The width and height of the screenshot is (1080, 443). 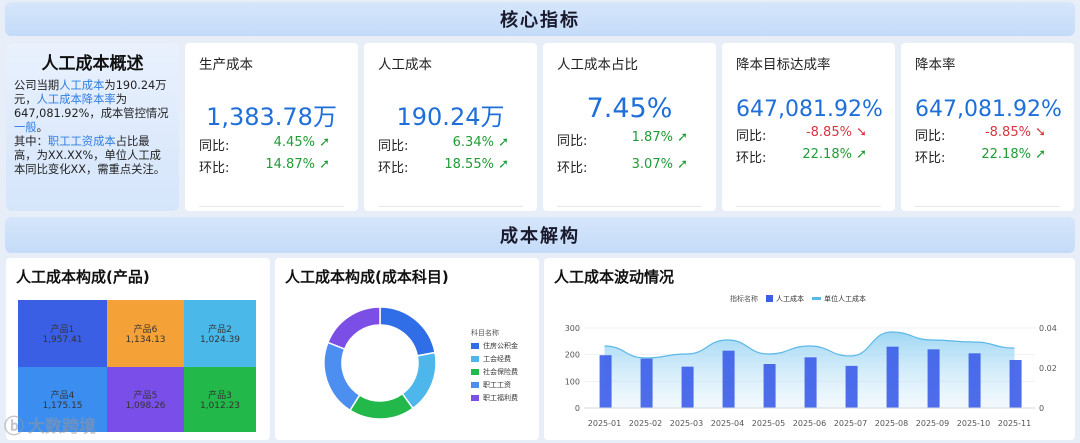 What do you see at coordinates (494, 346) in the screenshot?
I see `legend-item: 住房公积金` at bounding box center [494, 346].